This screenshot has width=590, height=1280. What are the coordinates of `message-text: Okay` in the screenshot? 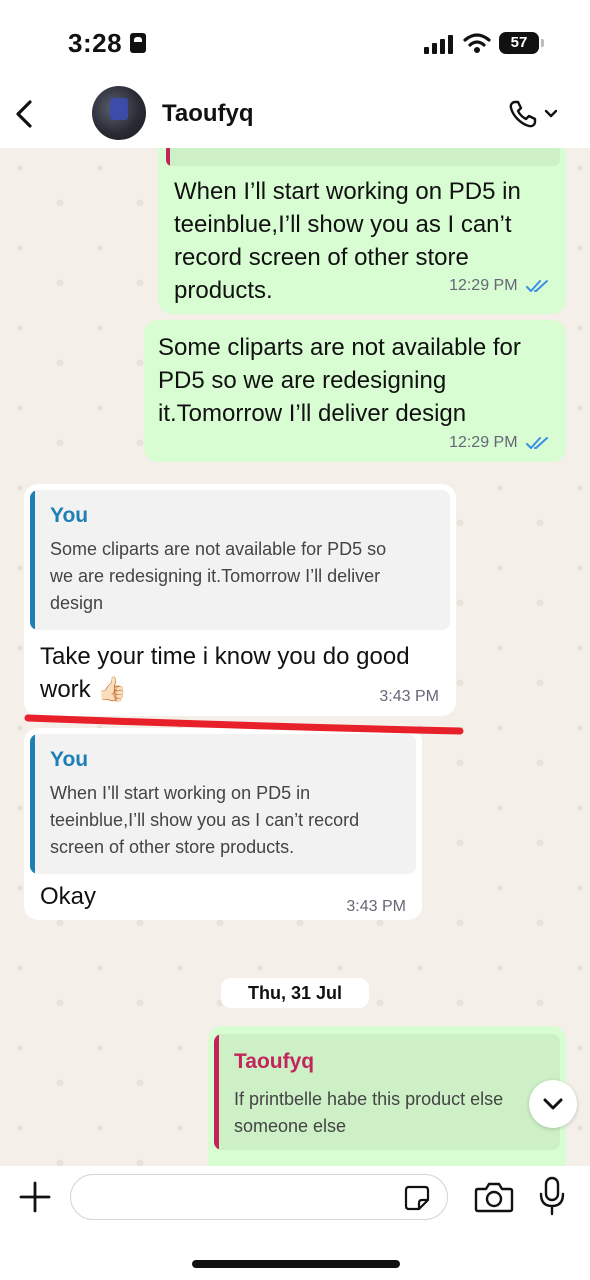 It's located at (68, 896).